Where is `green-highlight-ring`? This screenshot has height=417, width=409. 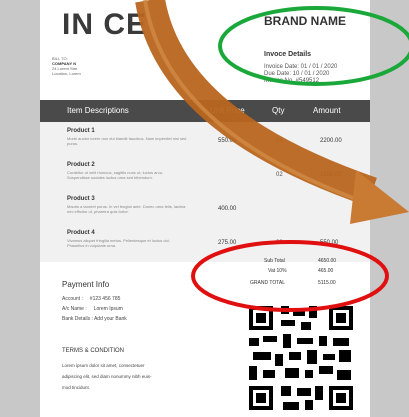 green-highlight-ring is located at coordinates (313, 46).